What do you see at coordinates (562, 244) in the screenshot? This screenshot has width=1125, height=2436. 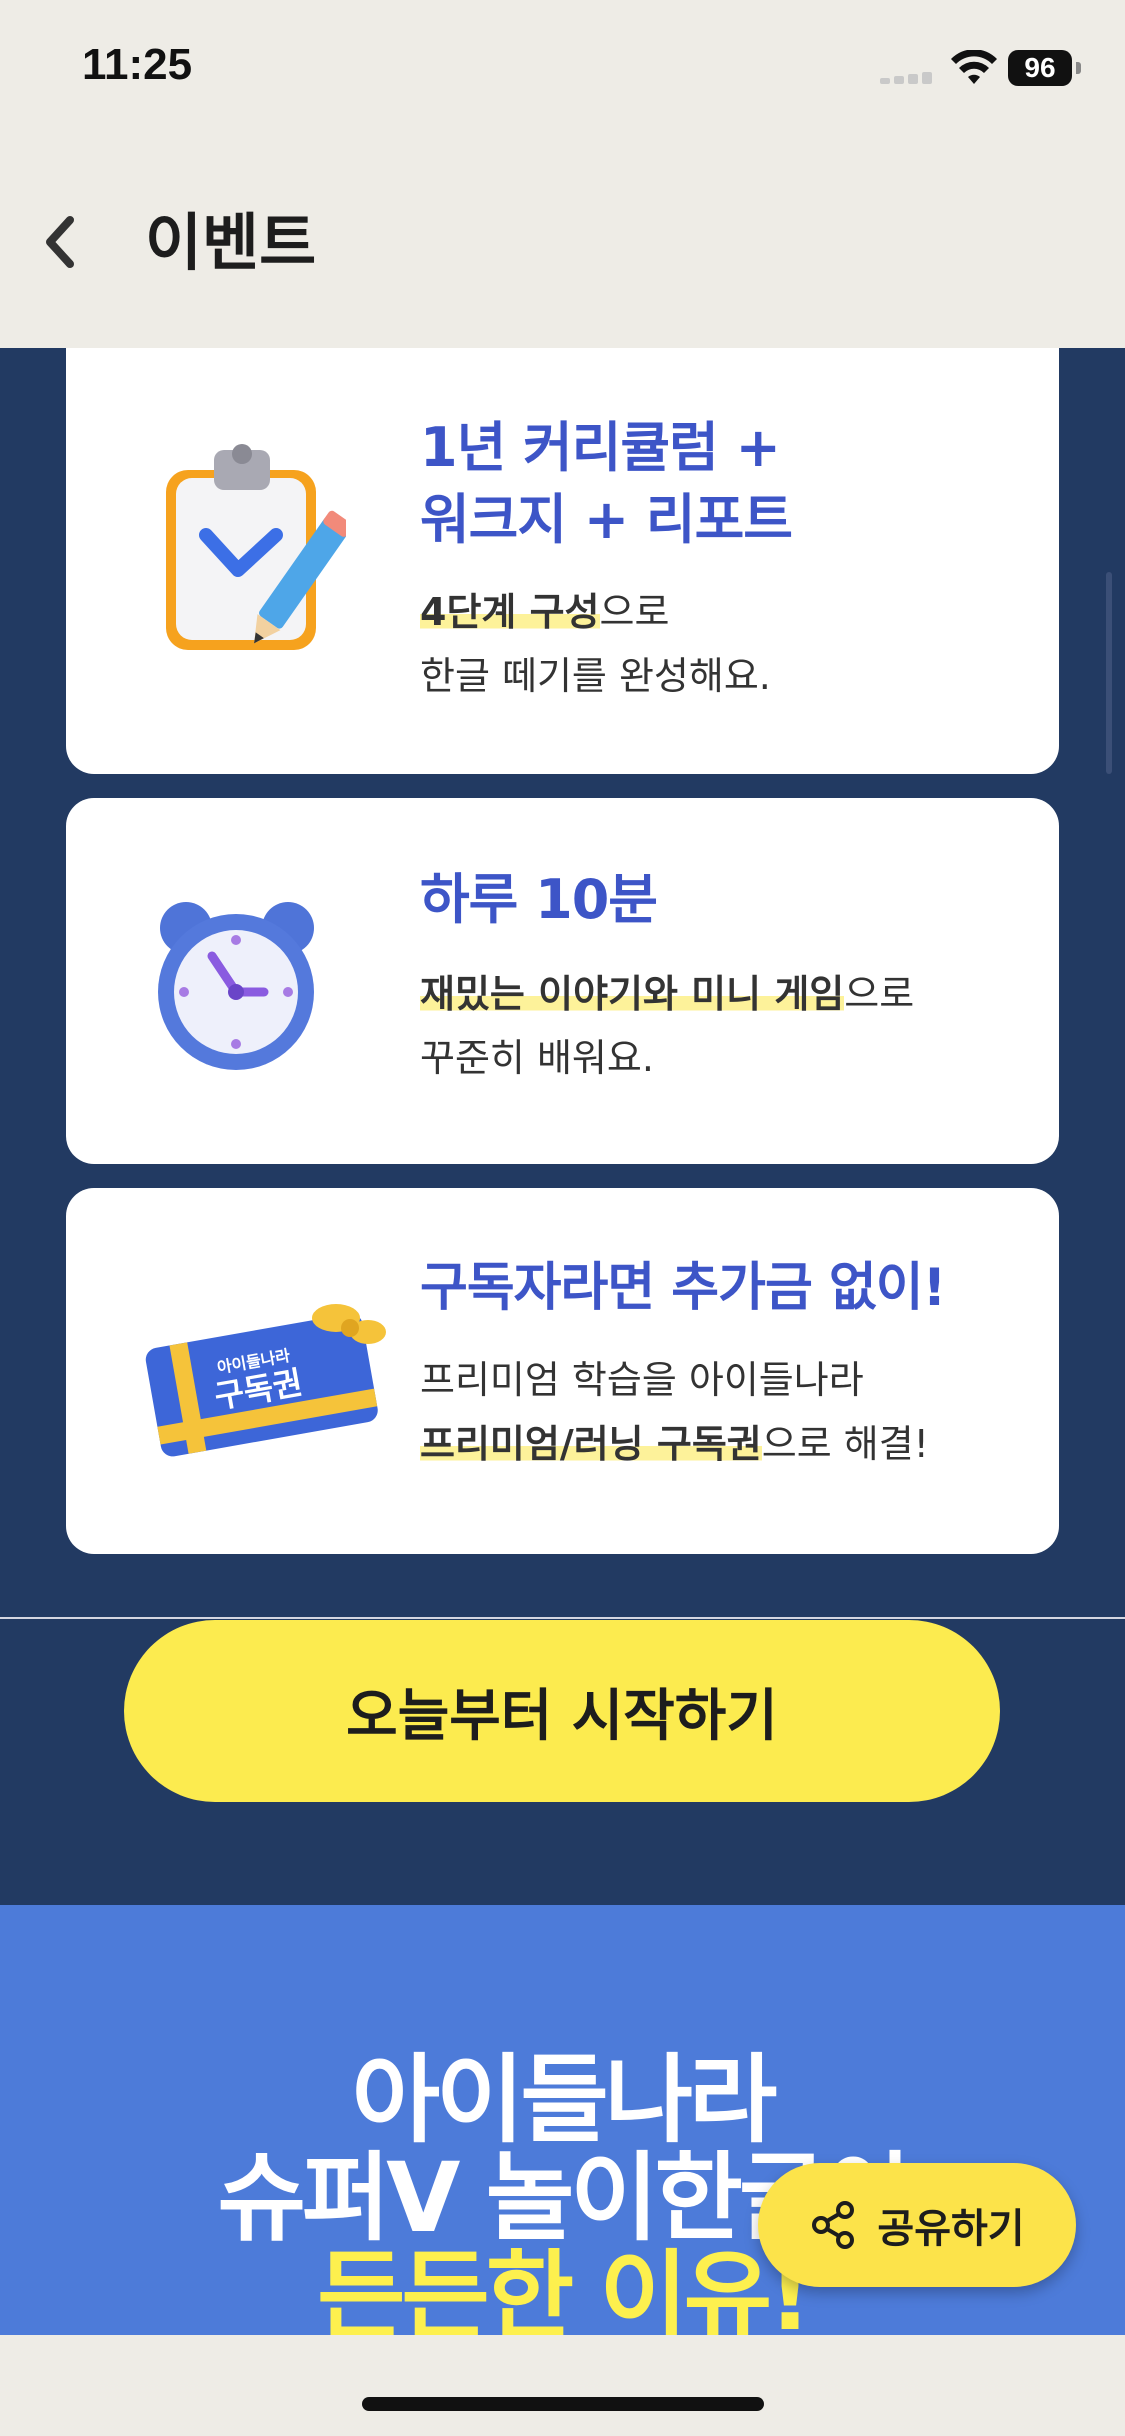 I see `header: 이벤트` at bounding box center [562, 244].